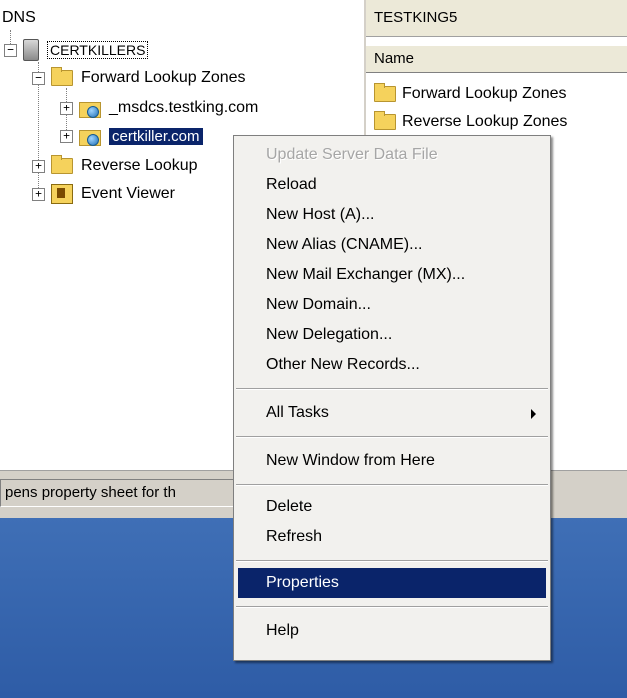 The height and width of the screenshot is (698, 627). What do you see at coordinates (392, 583) in the screenshot?
I see `menu-item-properties: Properties` at bounding box center [392, 583].